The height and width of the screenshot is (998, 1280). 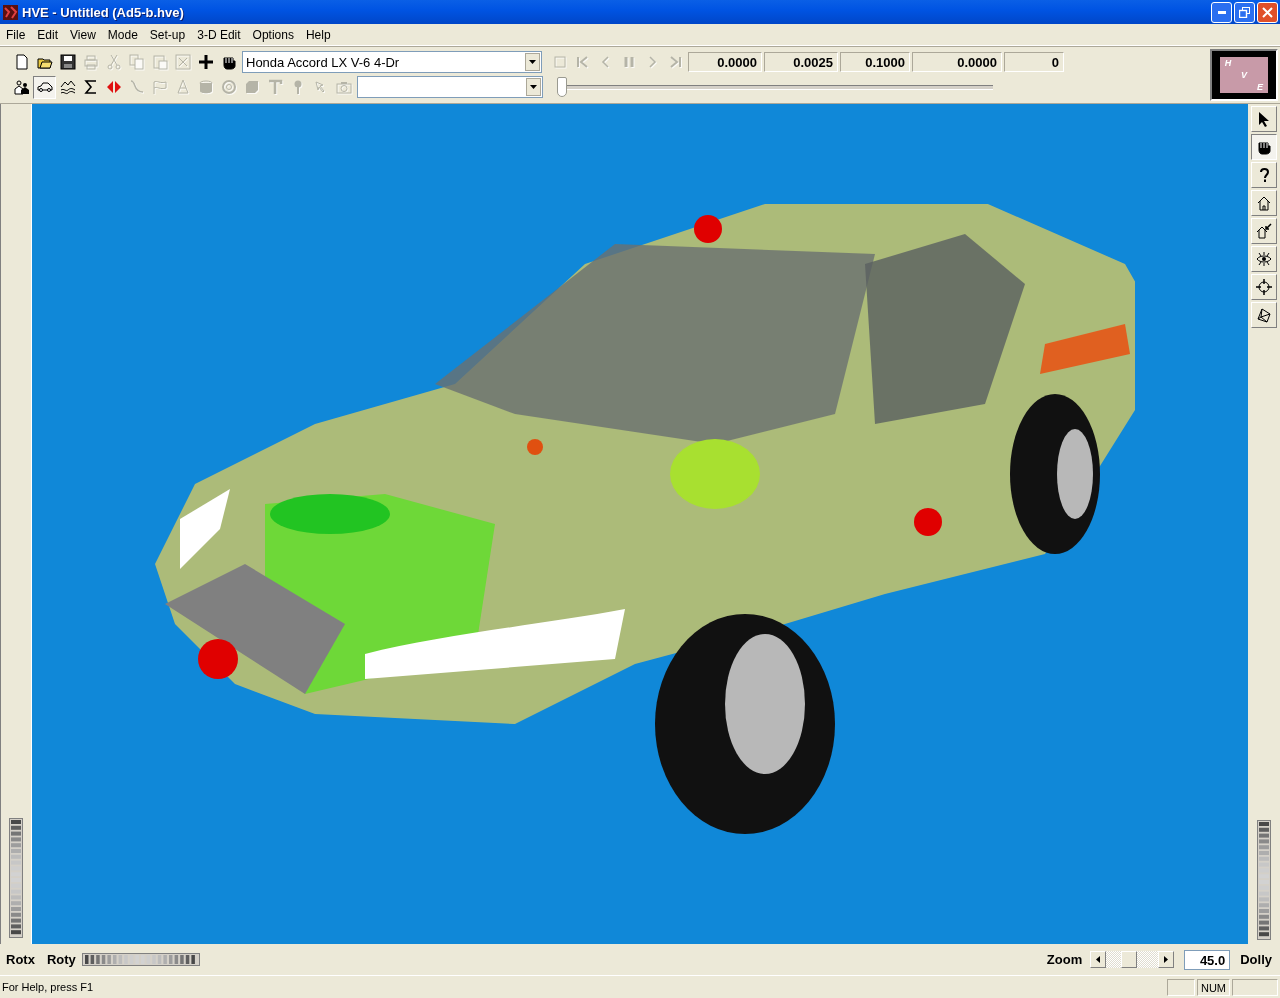 What do you see at coordinates (1064, 959) in the screenshot?
I see `zoom-label: Zoom` at bounding box center [1064, 959].